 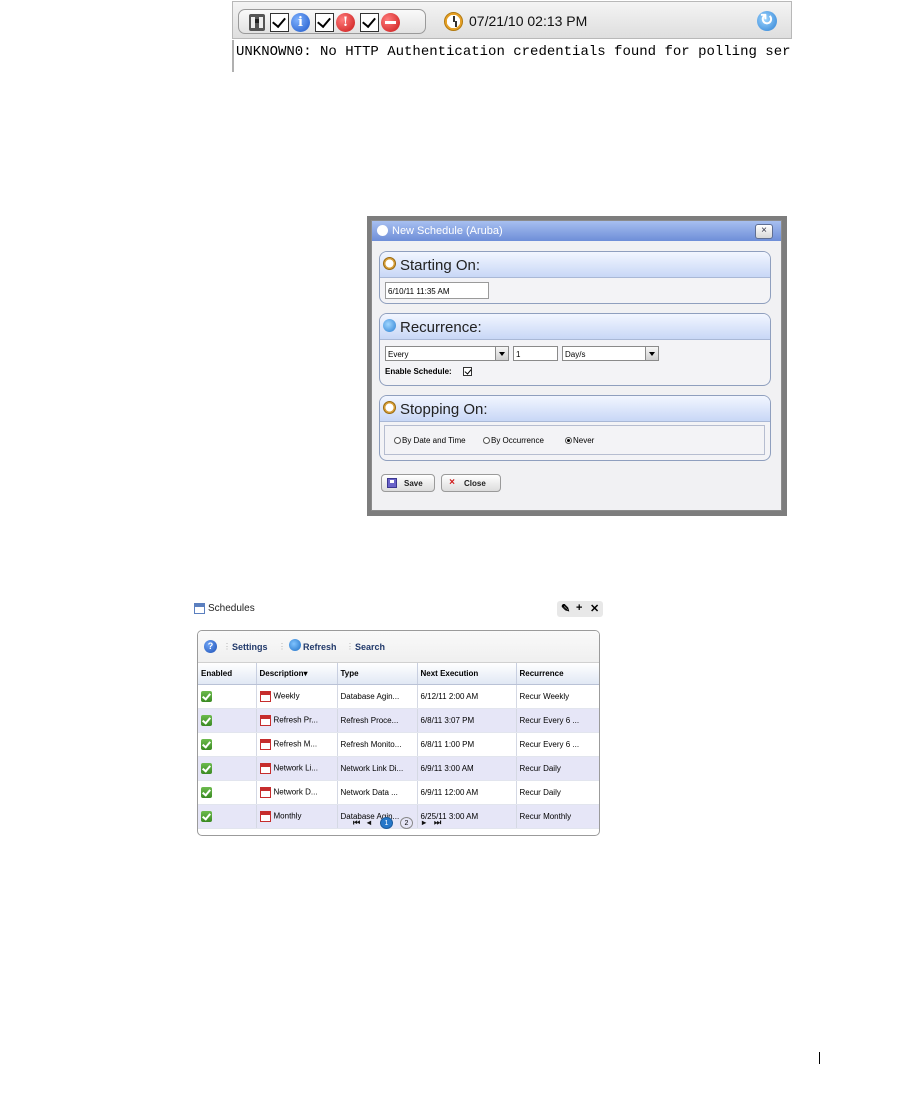 What do you see at coordinates (369, 22) in the screenshot?
I see `error-filter-checkbox` at bounding box center [369, 22].